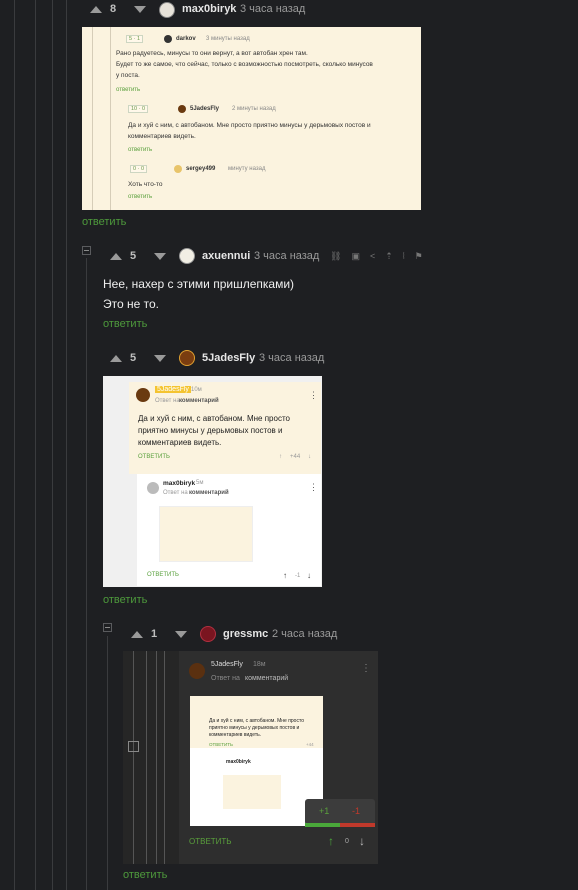 This screenshot has width=578, height=890. Describe the element at coordinates (210, 430) in the screenshot. I see `comment-text: приятно минусы у дерьмовых постов и` at that location.